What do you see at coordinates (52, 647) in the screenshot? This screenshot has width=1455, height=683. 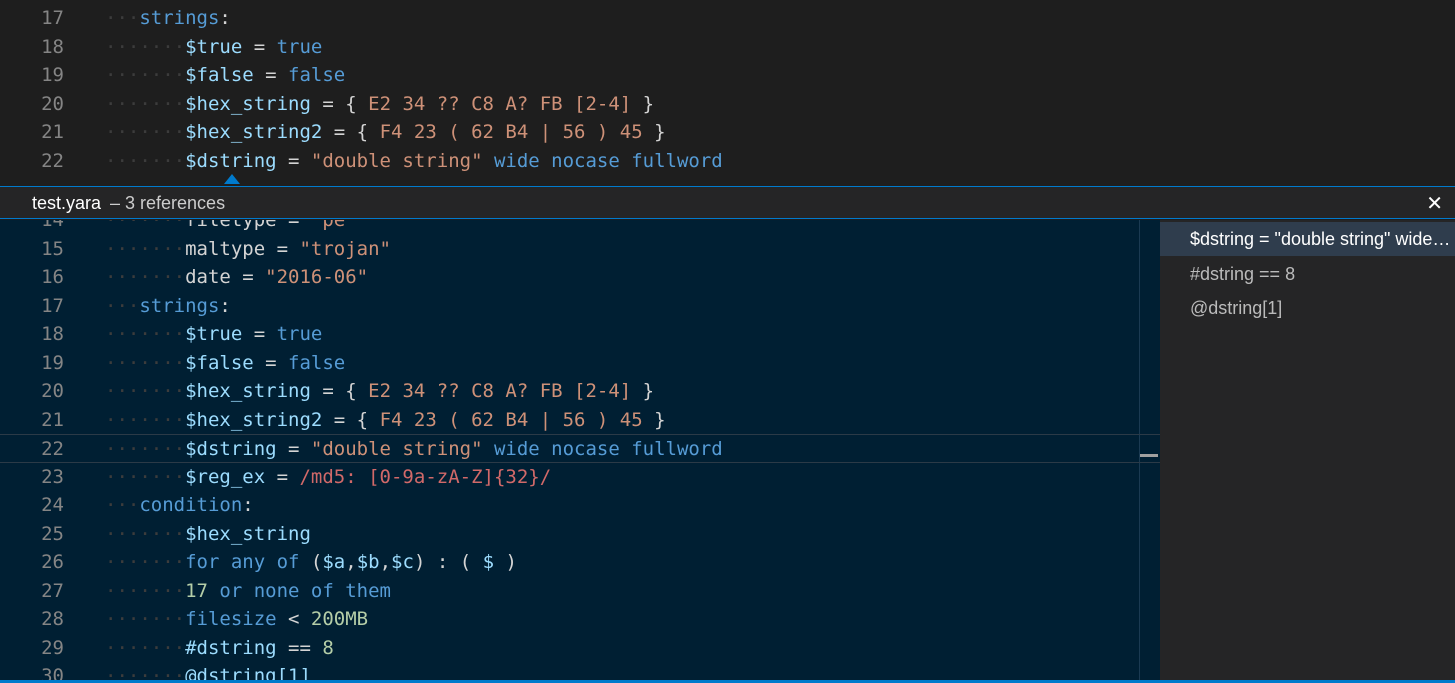 I see `line-number: 29` at bounding box center [52, 647].